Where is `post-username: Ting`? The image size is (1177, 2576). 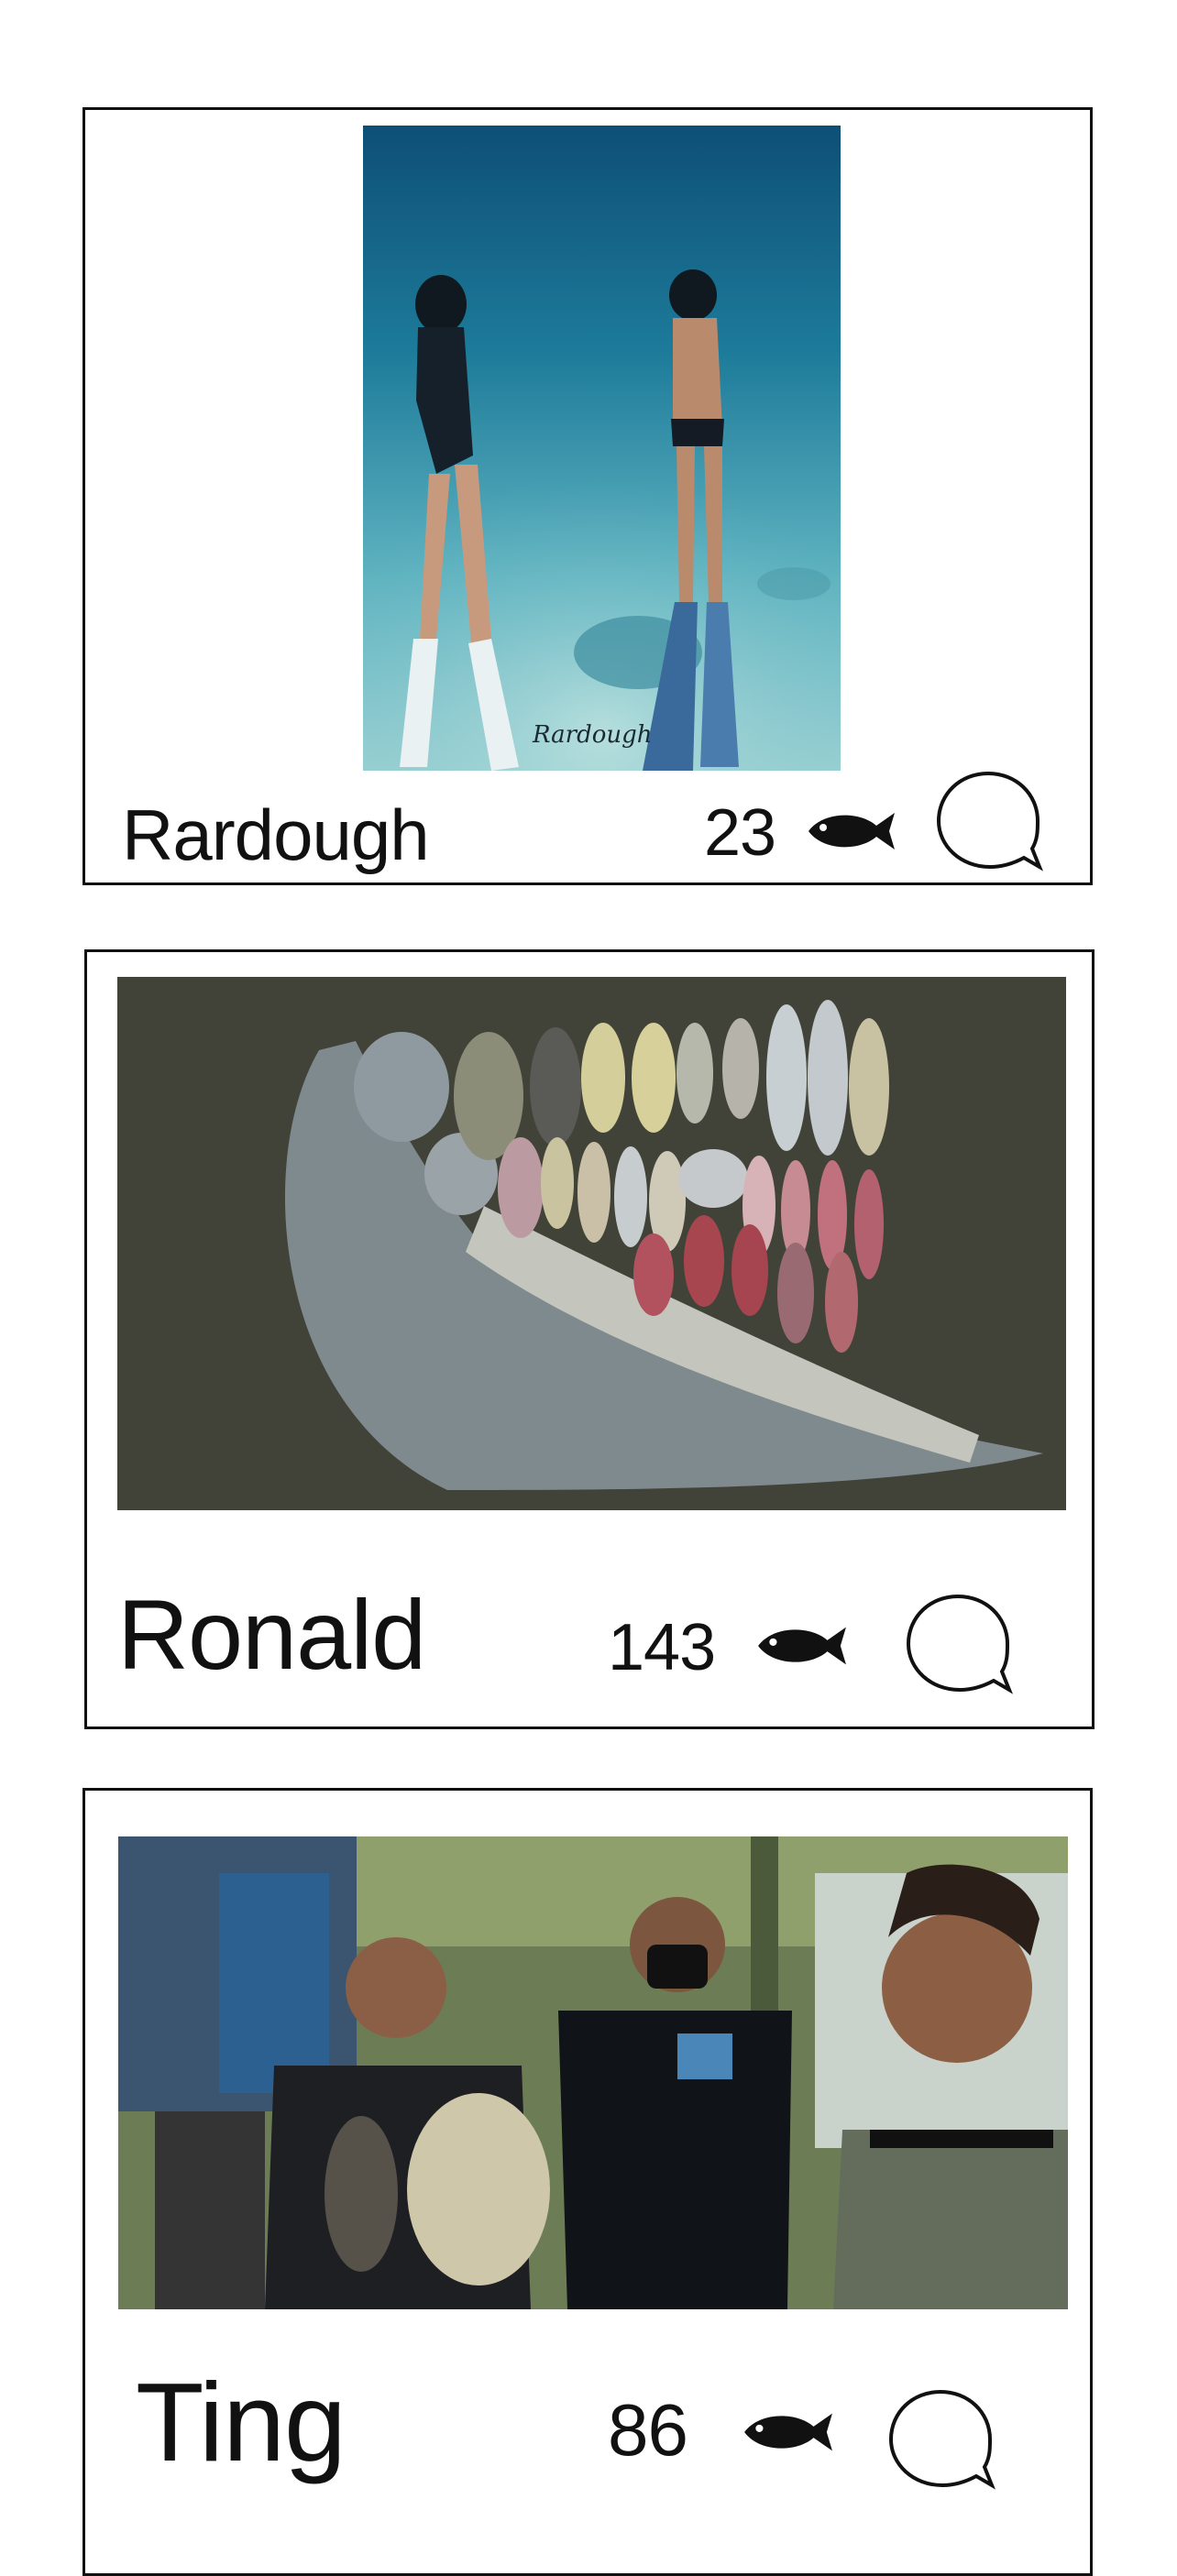
post-username: Ting is located at coordinates (241, 2422).